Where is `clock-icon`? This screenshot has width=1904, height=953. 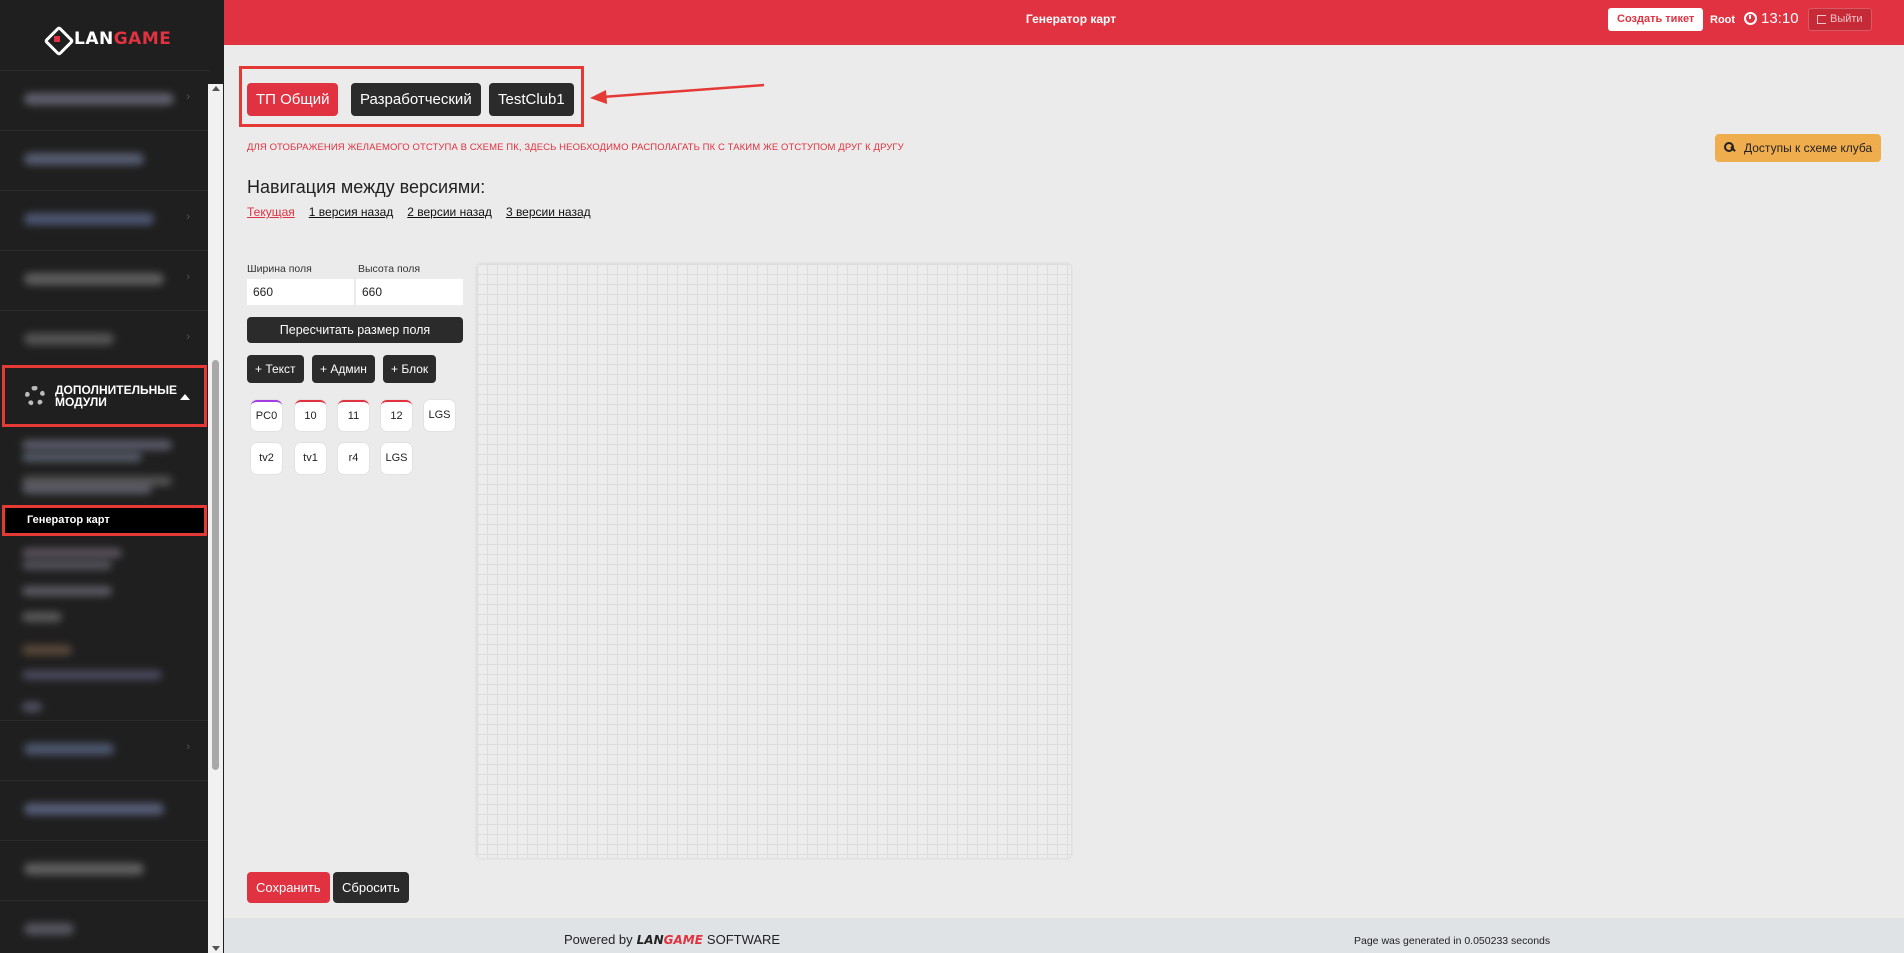 clock-icon is located at coordinates (1750, 18).